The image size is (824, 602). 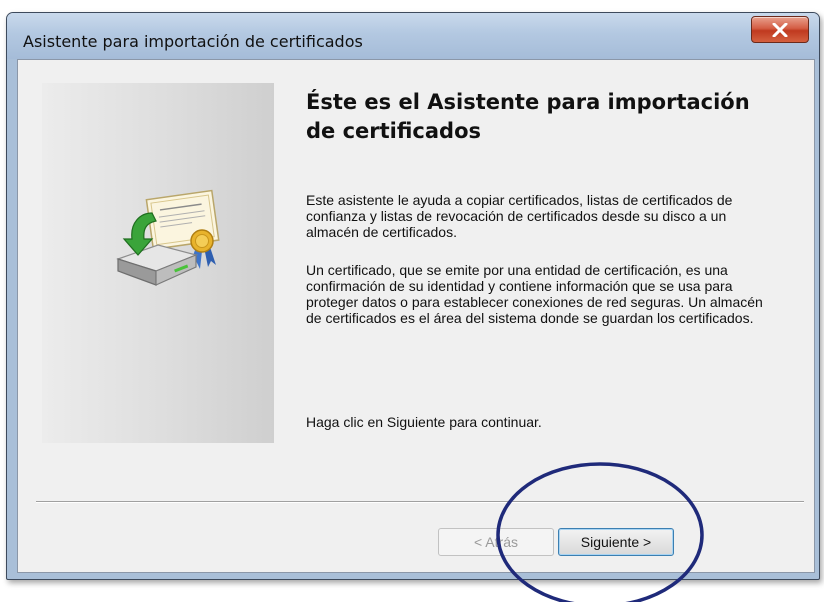 I want to click on close-button, so click(x=780, y=29).